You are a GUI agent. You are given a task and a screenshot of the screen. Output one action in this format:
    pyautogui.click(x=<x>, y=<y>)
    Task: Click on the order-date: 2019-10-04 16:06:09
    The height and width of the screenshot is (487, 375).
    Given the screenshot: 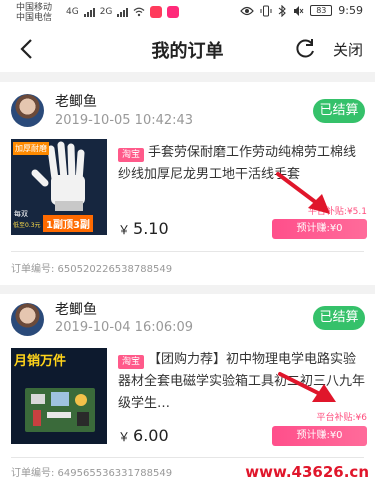 What is the action you would take?
    pyautogui.click(x=124, y=327)
    